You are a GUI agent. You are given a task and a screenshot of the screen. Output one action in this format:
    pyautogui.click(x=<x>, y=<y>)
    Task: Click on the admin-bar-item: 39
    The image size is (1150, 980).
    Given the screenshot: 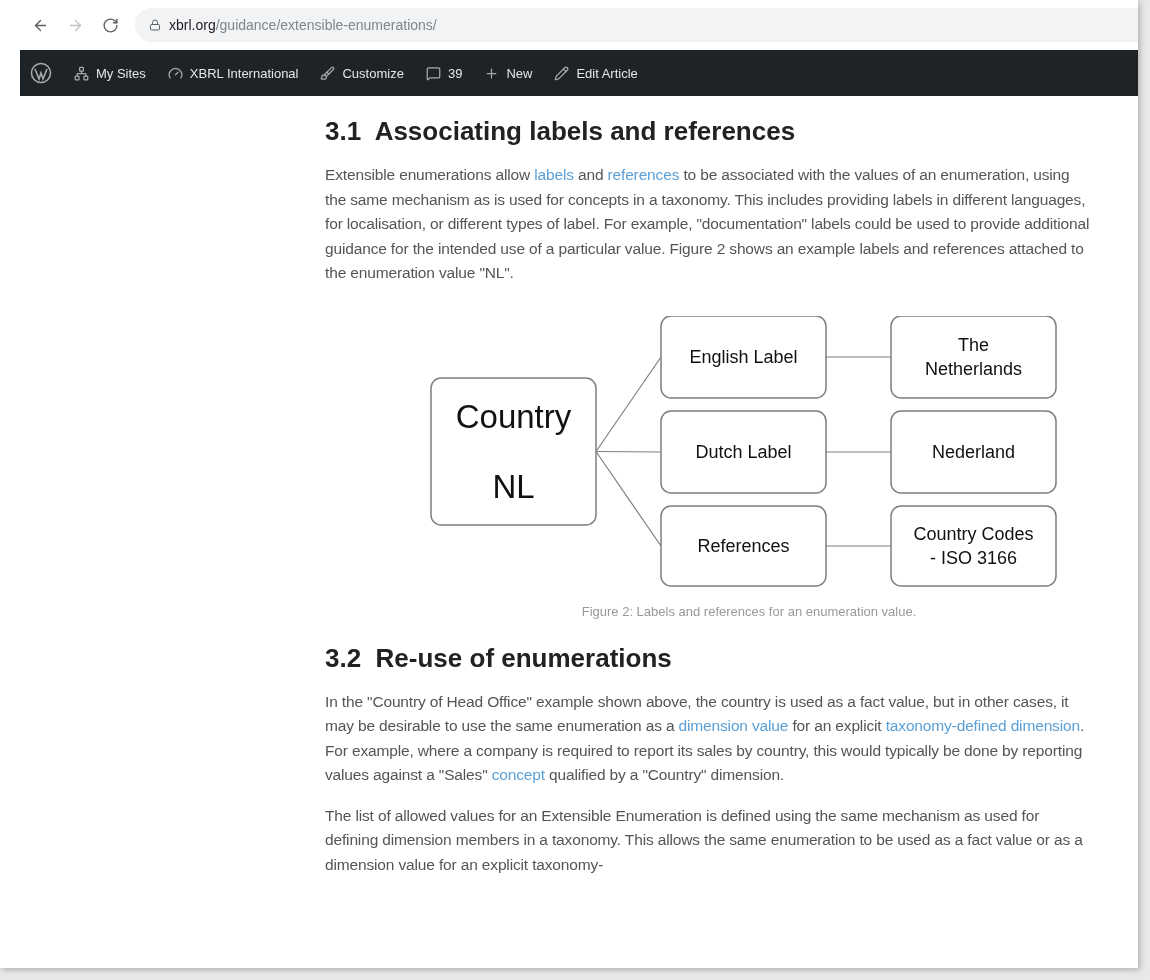 What is the action you would take?
    pyautogui.click(x=444, y=73)
    